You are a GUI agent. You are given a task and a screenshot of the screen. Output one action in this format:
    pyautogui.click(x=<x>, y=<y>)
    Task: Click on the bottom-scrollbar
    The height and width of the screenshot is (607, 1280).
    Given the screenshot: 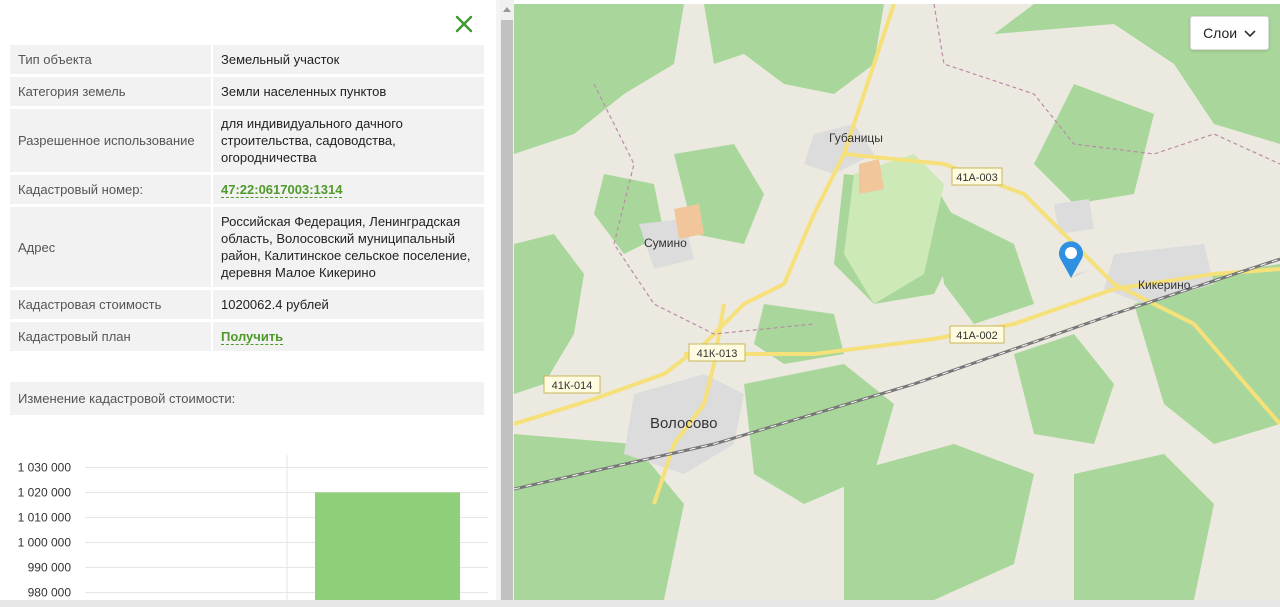 What is the action you would take?
    pyautogui.click(x=640, y=603)
    